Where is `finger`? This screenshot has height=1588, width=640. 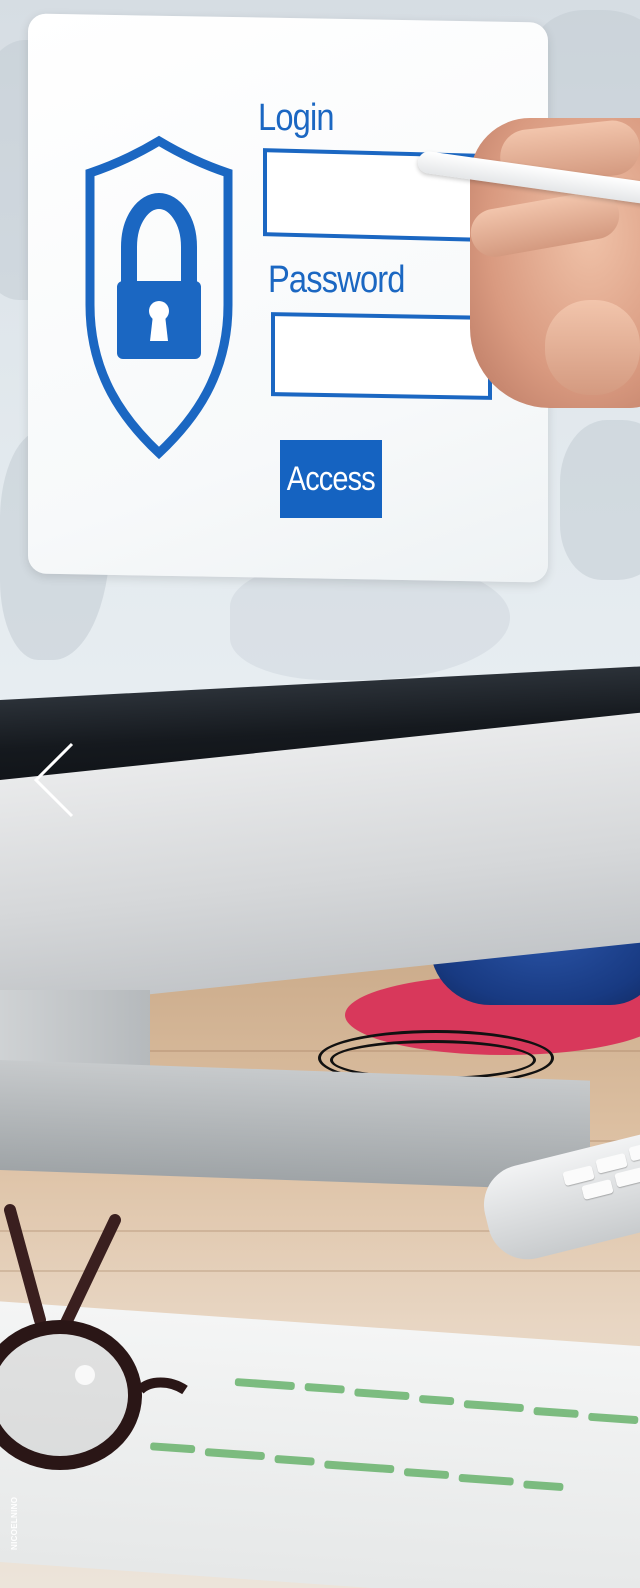
finger is located at coordinates (592, 347).